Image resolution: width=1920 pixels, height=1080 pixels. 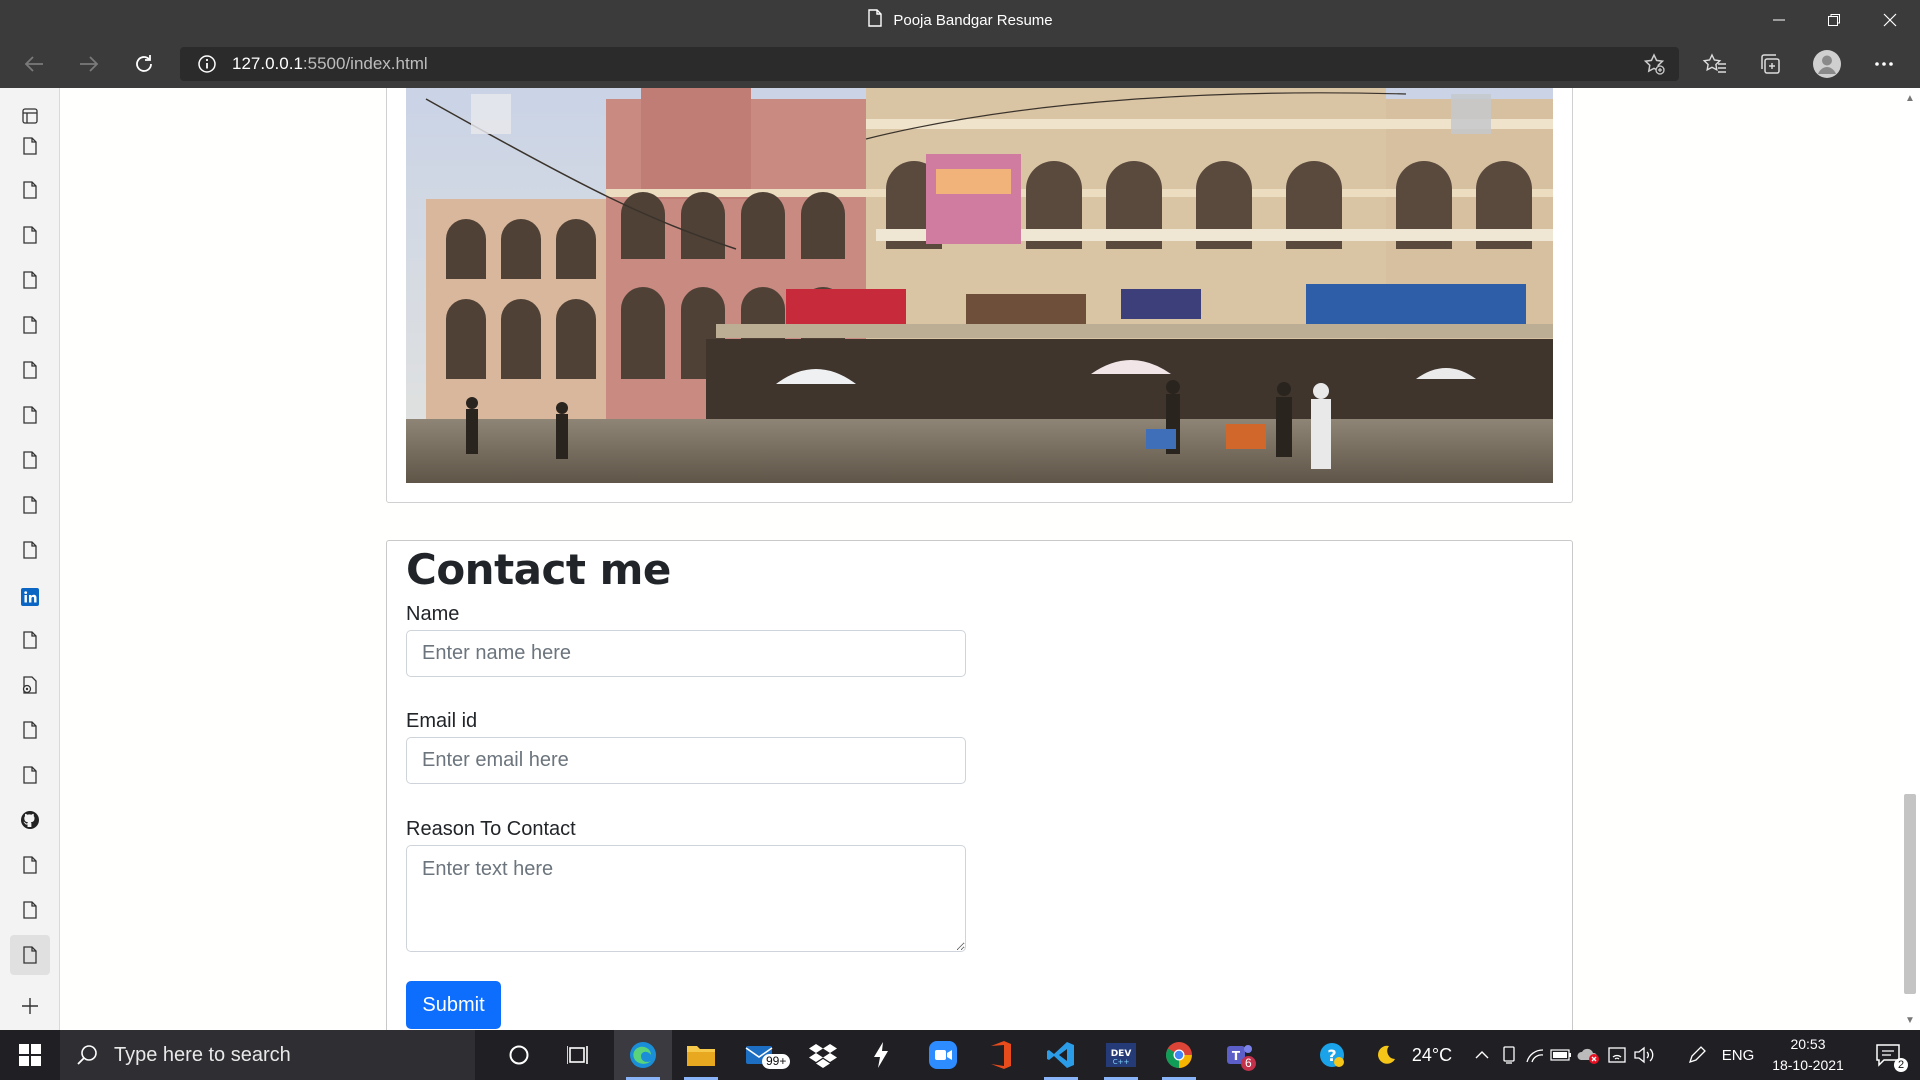 I want to click on taskbar-search-box: Type here to search, so click(x=267, y=1055).